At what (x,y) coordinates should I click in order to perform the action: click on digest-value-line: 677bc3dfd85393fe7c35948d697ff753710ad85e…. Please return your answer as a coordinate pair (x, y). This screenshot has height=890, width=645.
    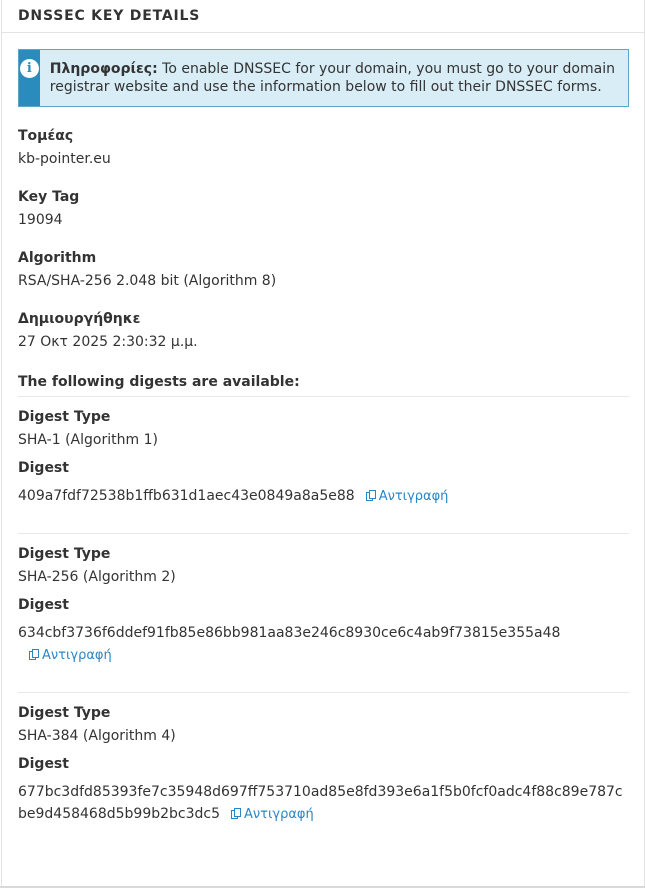
    Looking at the image, I should click on (323, 804).